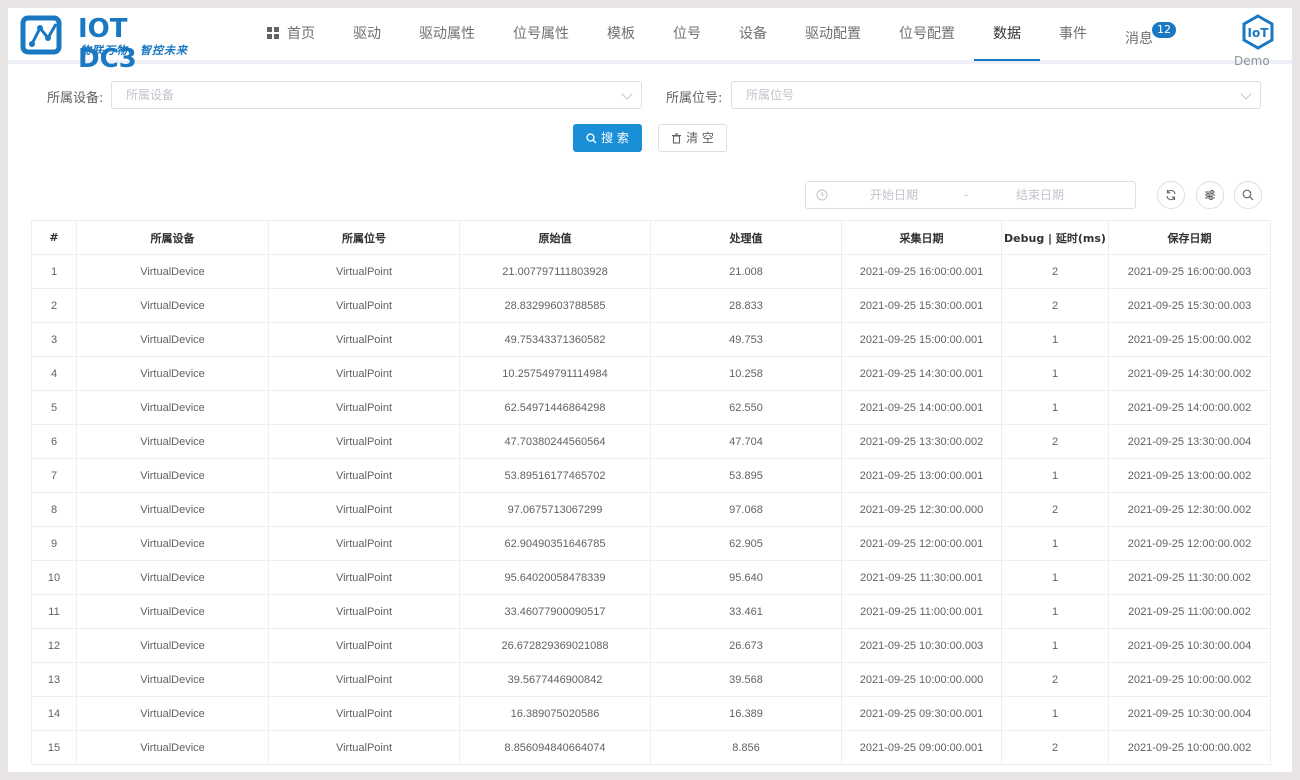 The width and height of the screenshot is (1300, 780). What do you see at coordinates (746, 339) in the screenshot?
I see `cell-processed-value: 49.753` at bounding box center [746, 339].